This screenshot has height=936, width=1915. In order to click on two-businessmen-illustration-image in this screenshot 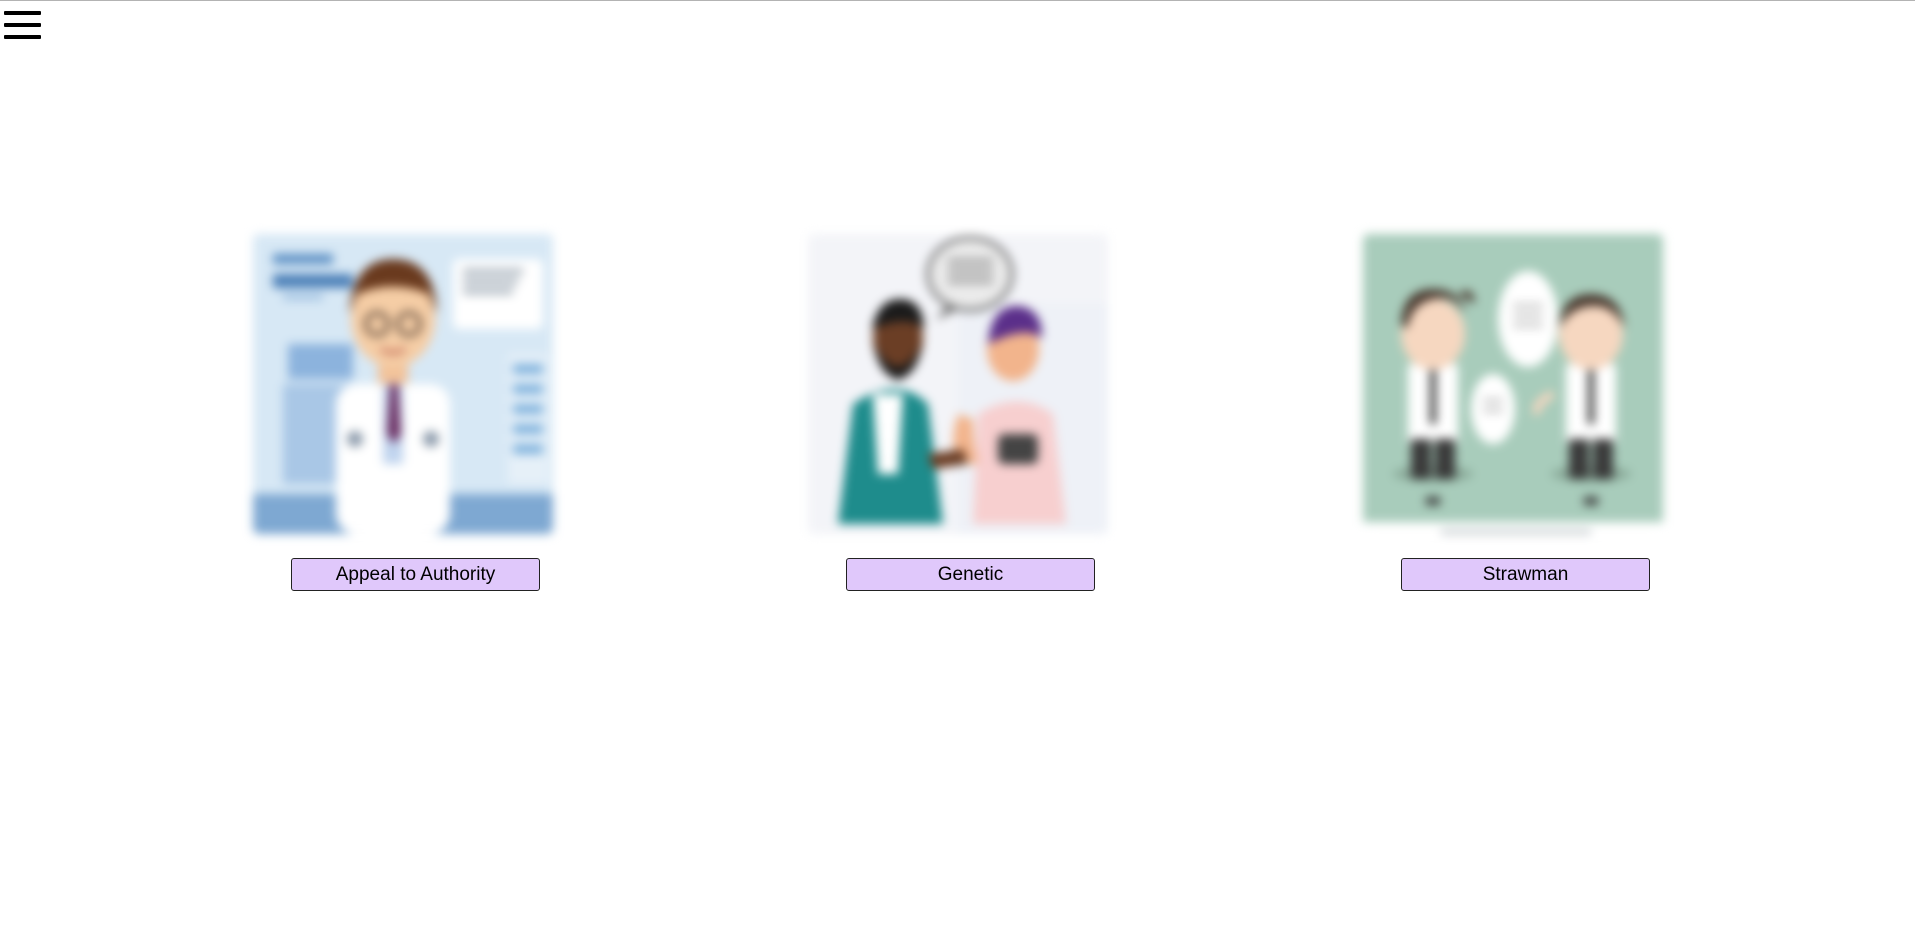, I will do `click(1513, 384)`.